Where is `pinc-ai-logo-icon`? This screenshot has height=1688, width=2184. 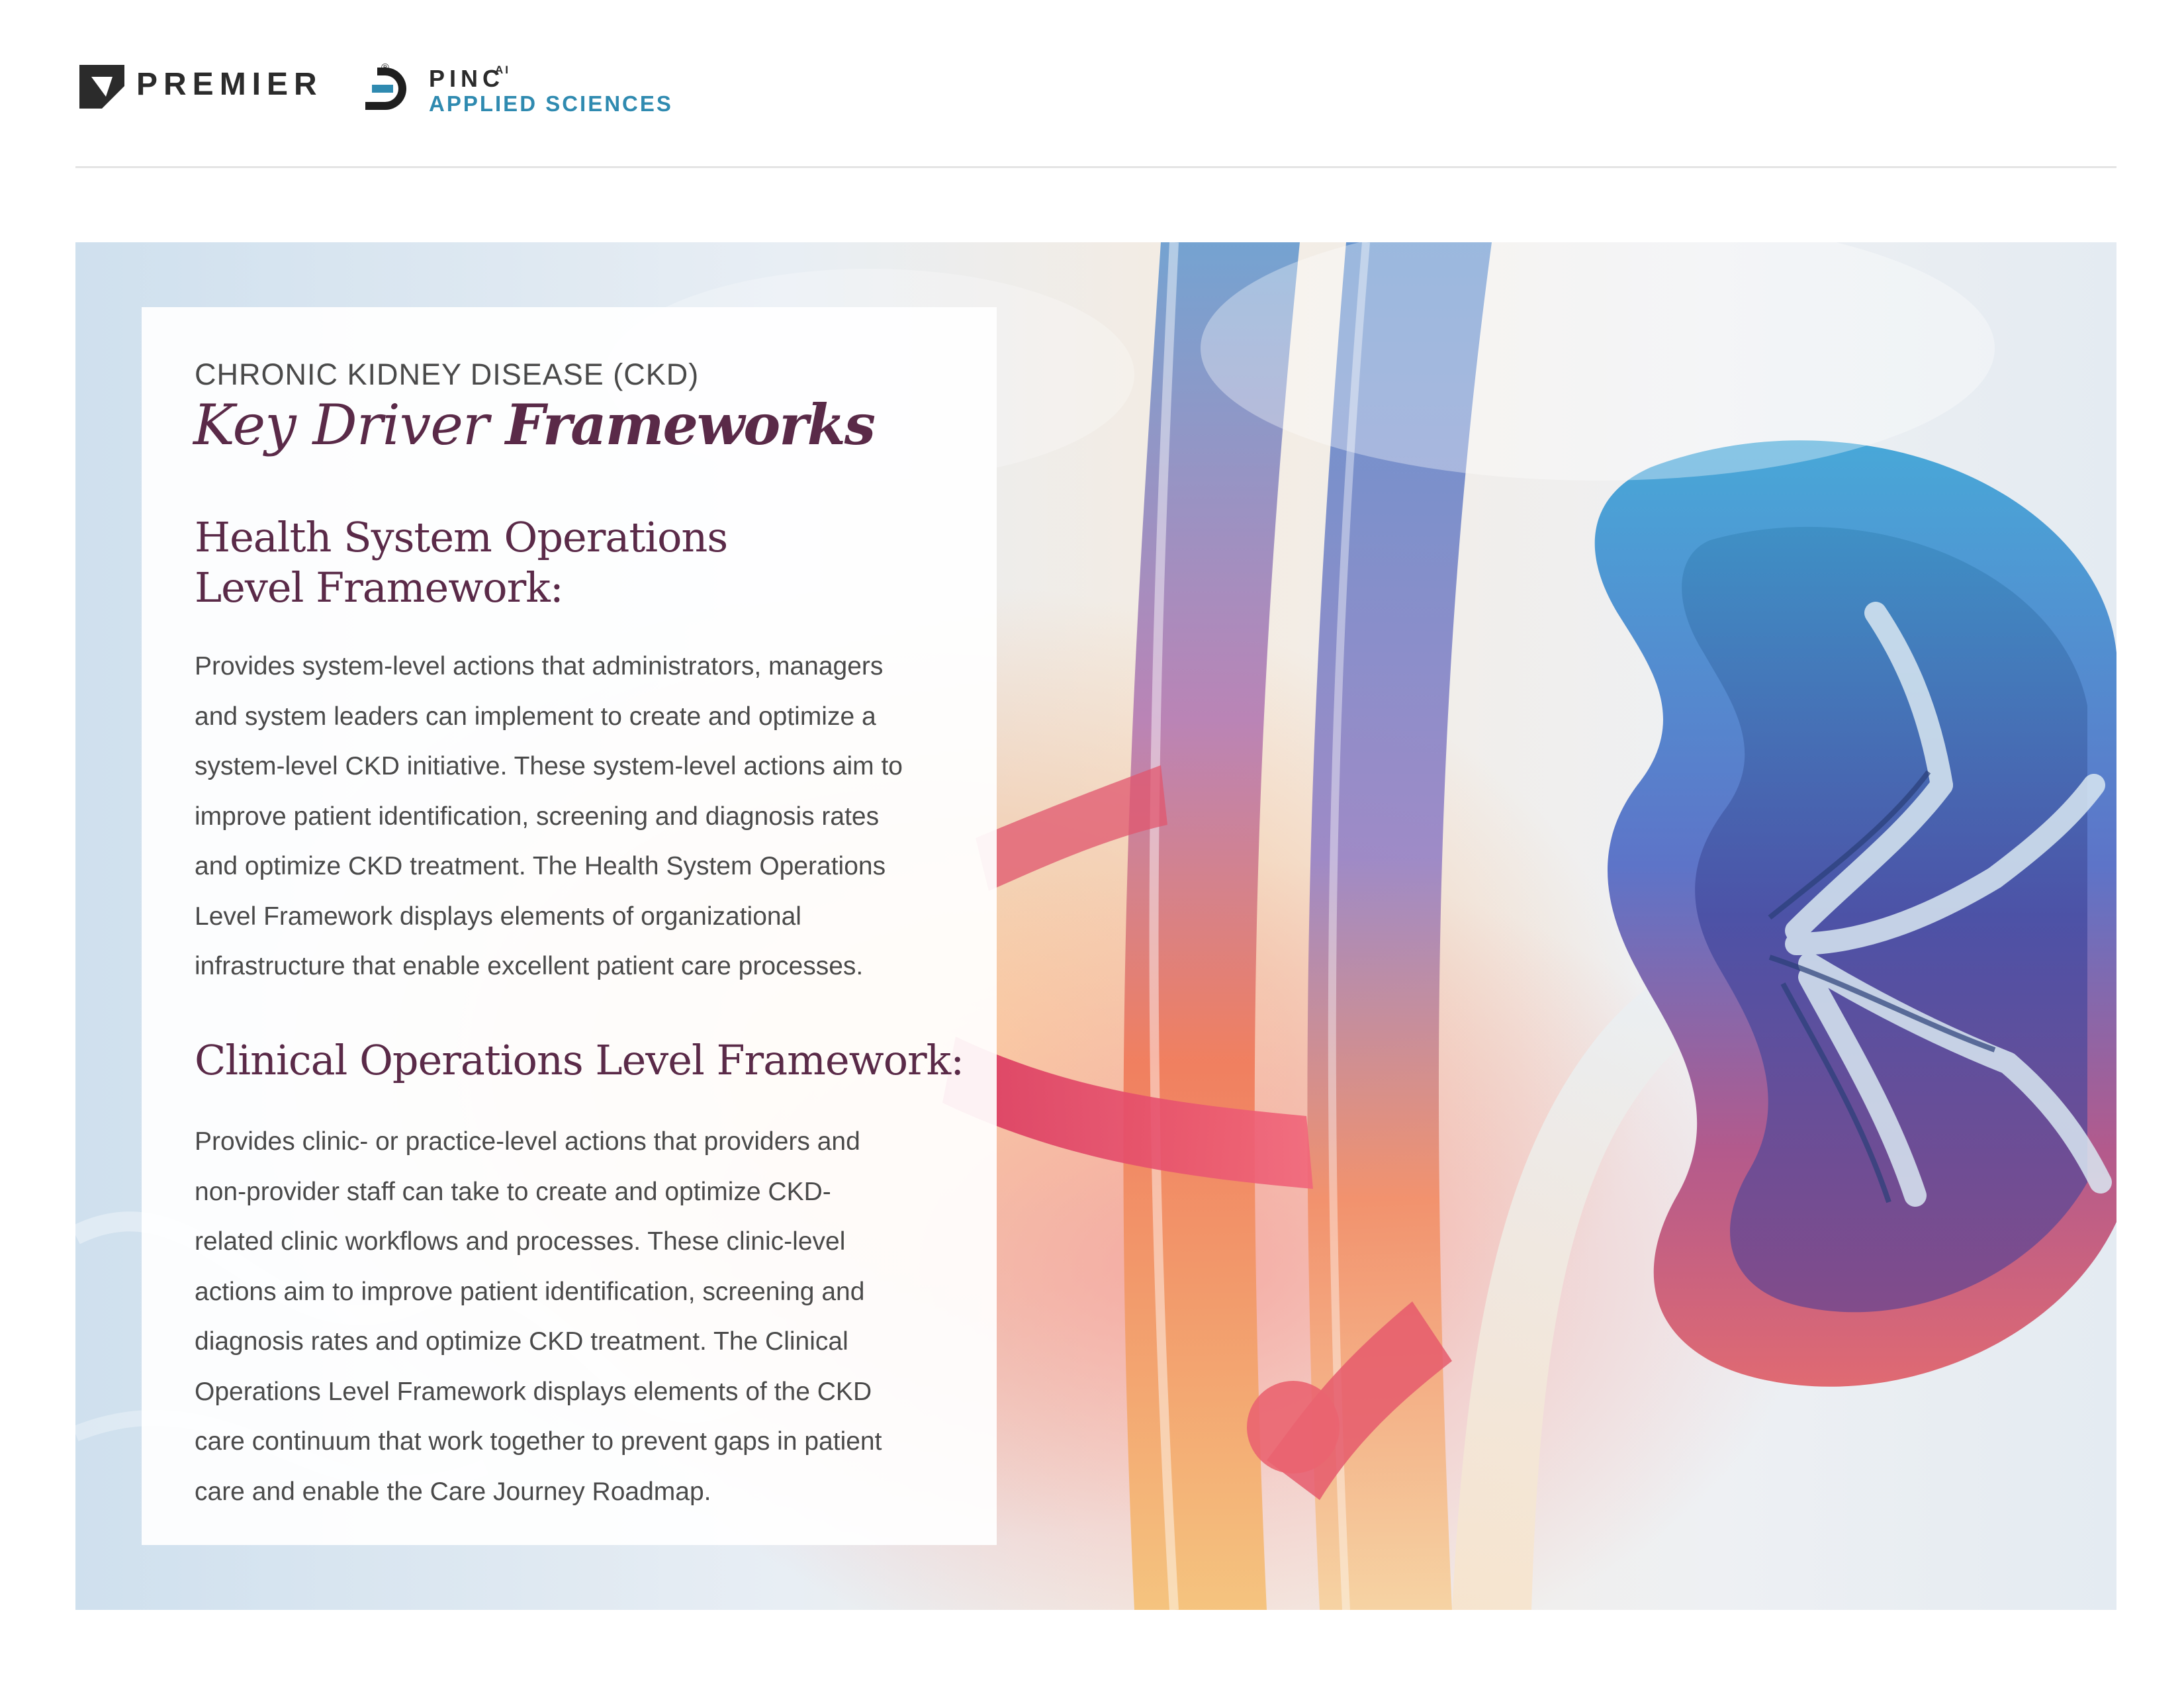 pinc-ai-logo-icon is located at coordinates (385, 89).